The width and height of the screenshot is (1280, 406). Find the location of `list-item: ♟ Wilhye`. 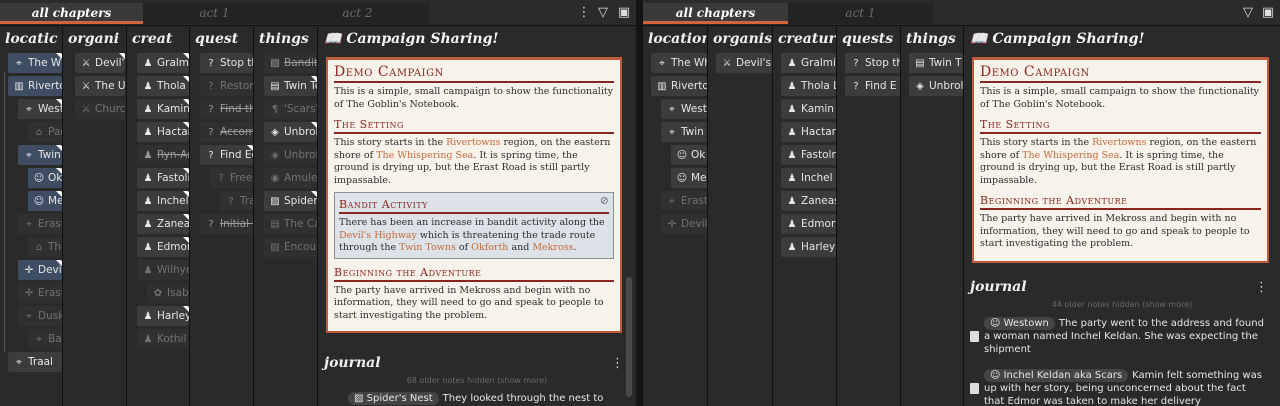

list-item: ♟ Wilhye is located at coordinates (163, 270).